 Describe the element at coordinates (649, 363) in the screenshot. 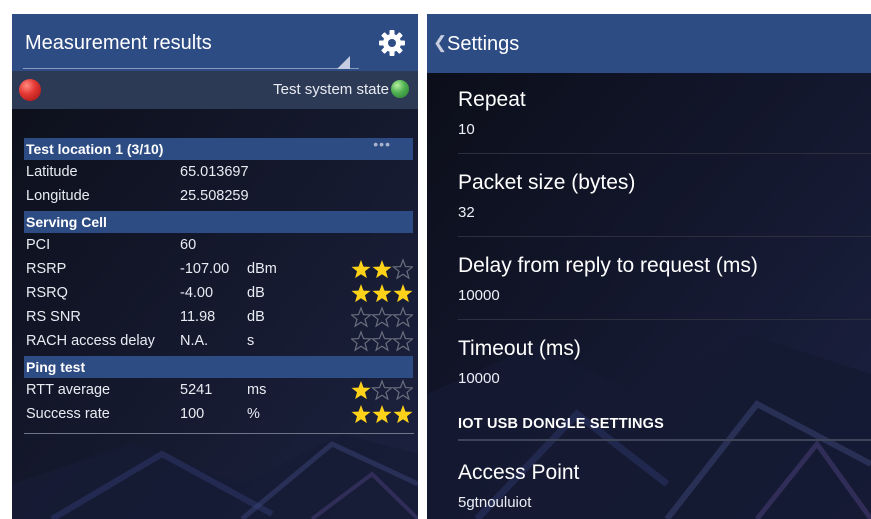

I see `setting-timeout: Timeout (ms) 10000` at that location.